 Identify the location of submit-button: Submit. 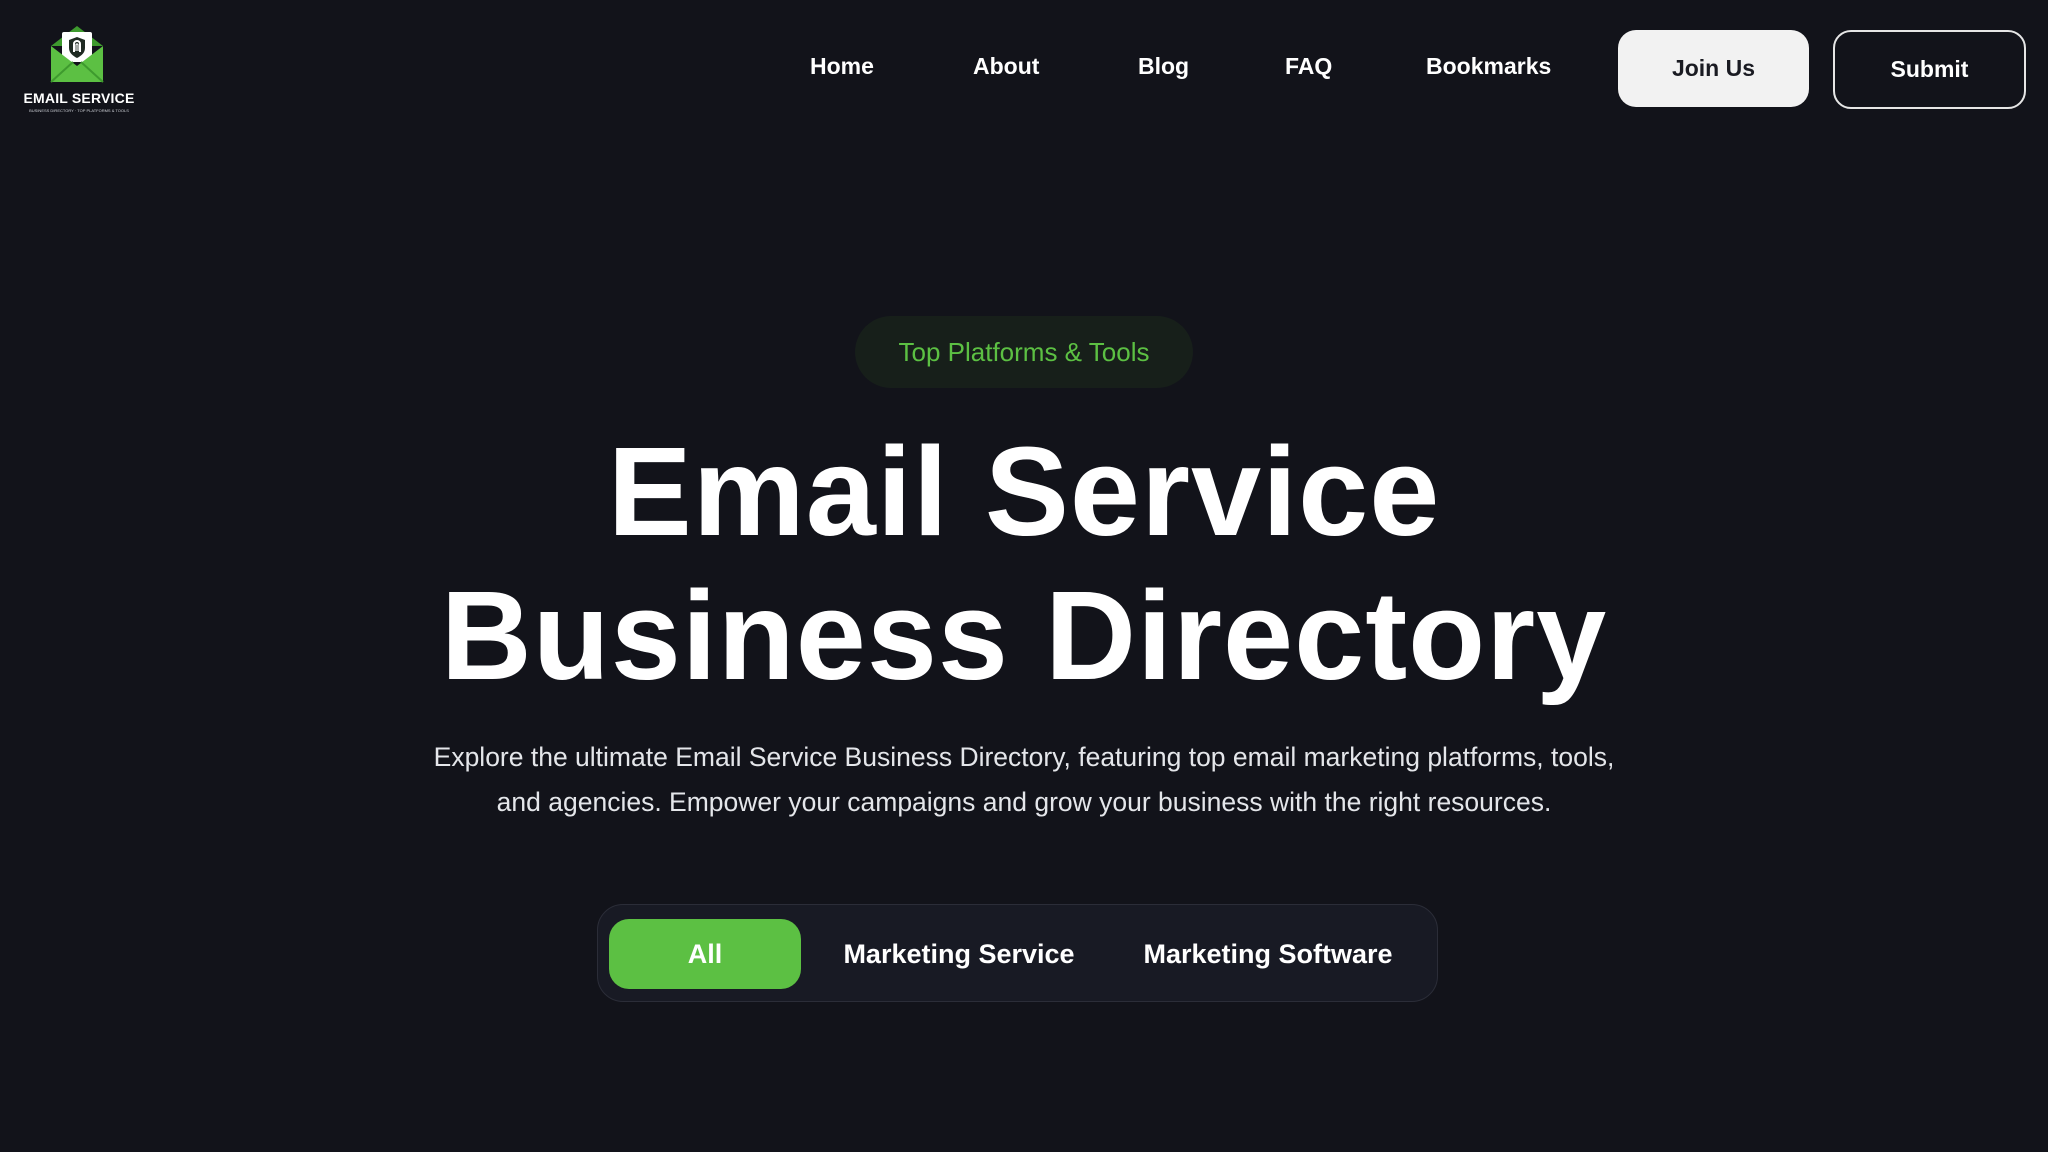
(1929, 69).